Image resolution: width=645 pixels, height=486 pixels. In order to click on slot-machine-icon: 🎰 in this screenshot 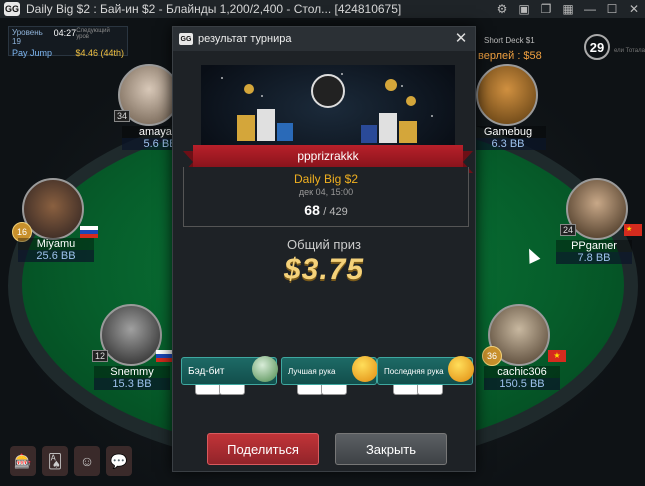, I will do `click(23, 461)`.